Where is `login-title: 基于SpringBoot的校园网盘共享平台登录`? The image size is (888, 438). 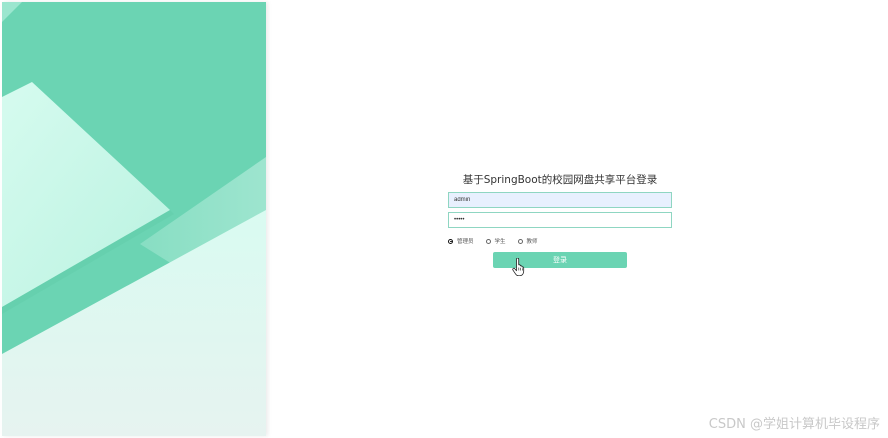 login-title: 基于SpringBoot的校园网盘共享平台登录 is located at coordinates (560, 180).